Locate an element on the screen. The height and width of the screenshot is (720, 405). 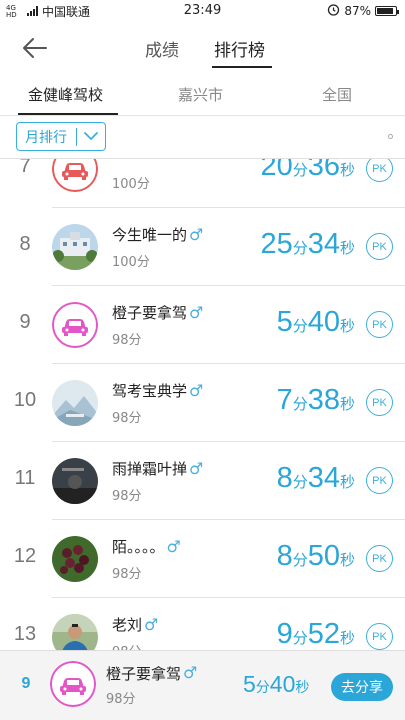
battery-icon is located at coordinates (387, 11).